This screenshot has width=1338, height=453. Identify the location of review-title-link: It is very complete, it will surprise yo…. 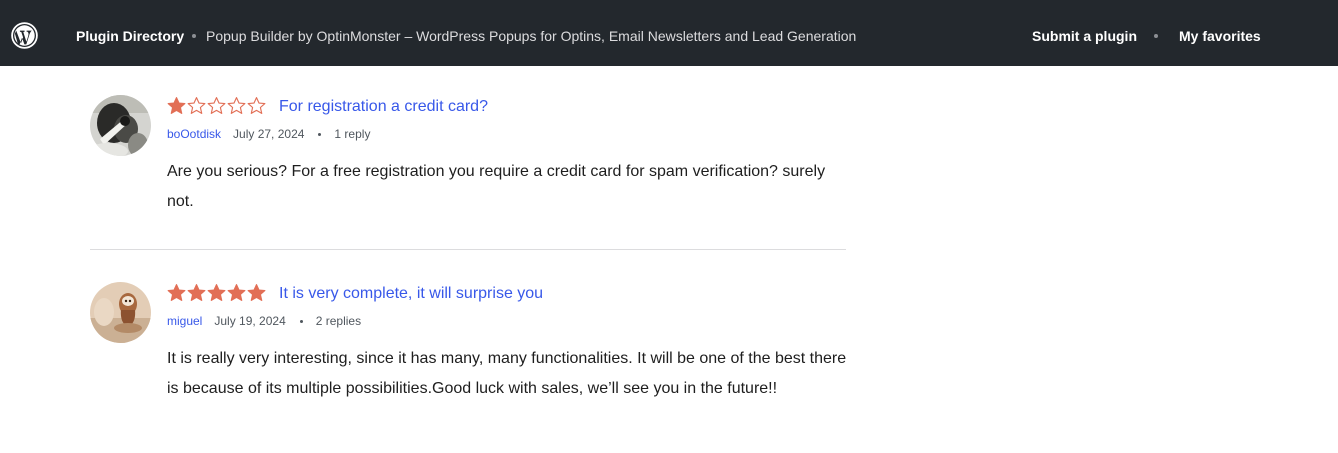
(411, 294).